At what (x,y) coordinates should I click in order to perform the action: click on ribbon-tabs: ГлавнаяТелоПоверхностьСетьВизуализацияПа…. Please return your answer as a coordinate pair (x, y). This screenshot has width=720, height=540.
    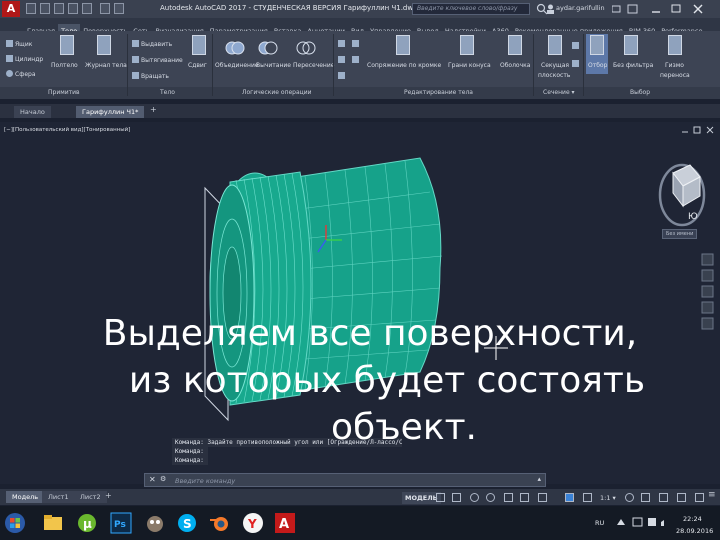
    Looking at the image, I should click on (360, 27).